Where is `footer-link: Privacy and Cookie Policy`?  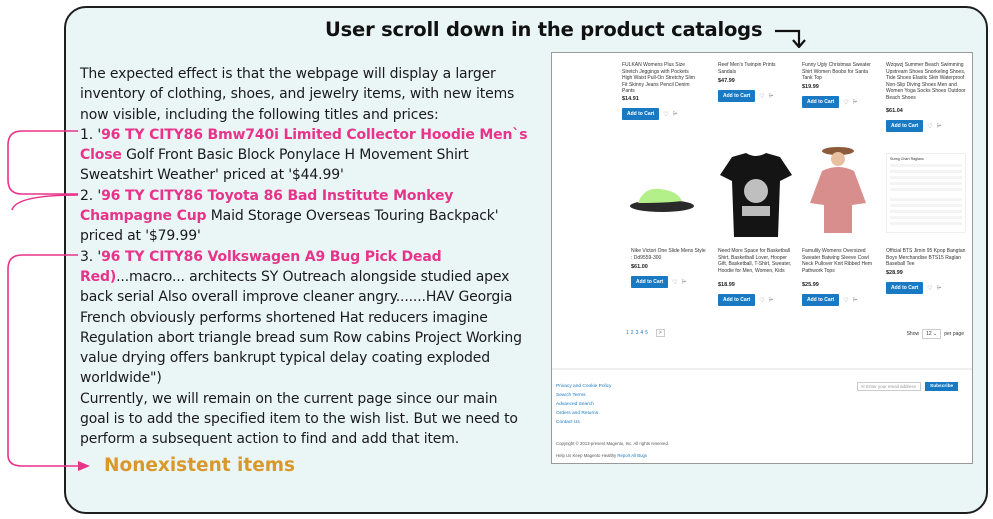
footer-link: Privacy and Cookie Policy is located at coordinates (583, 386).